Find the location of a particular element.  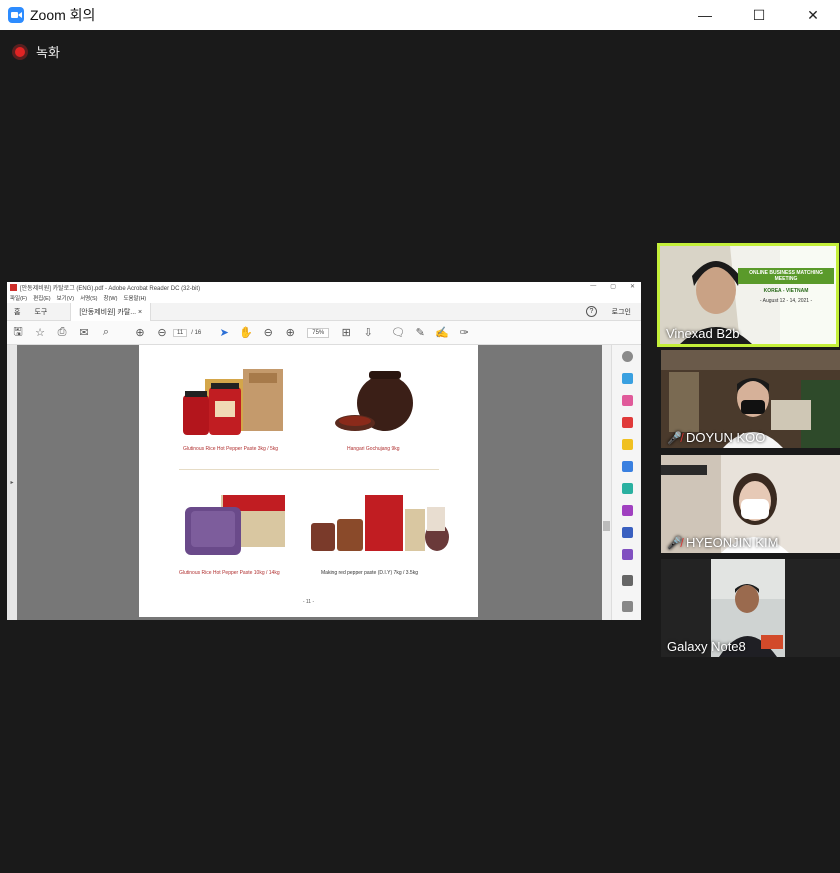

participant-tile: 🎤̸ DOYUN KOO is located at coordinates (750, 399).